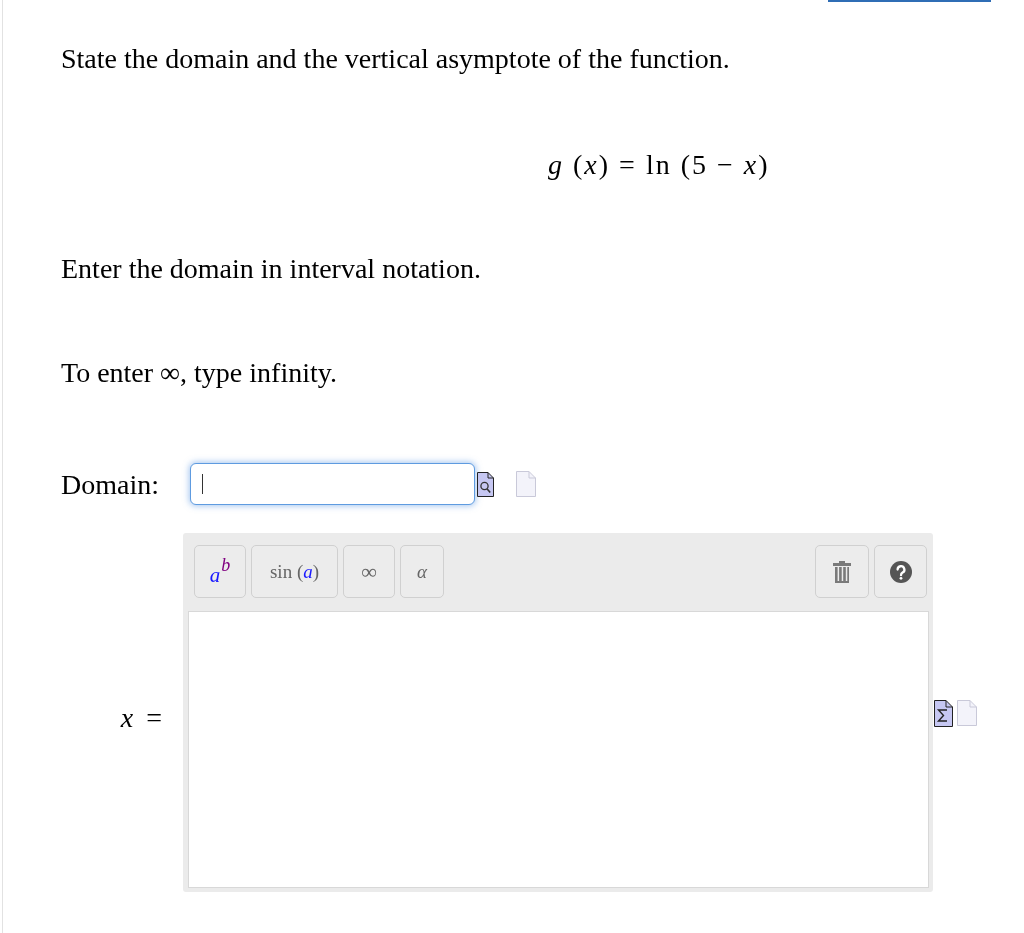 The image size is (1024, 933). I want to click on help-icon, so click(900, 571).